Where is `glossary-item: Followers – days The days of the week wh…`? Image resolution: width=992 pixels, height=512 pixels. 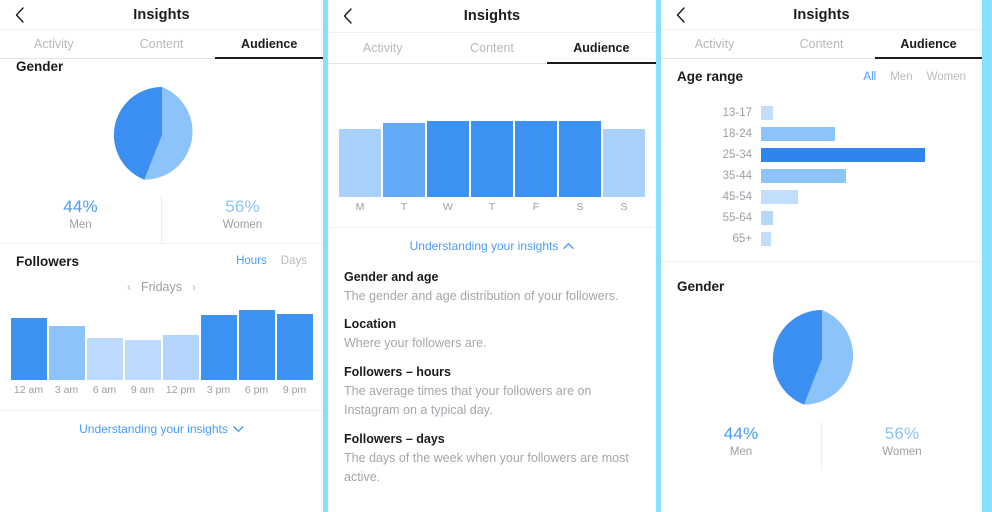 glossary-item: Followers – days The days of the week wh… is located at coordinates (492, 460).